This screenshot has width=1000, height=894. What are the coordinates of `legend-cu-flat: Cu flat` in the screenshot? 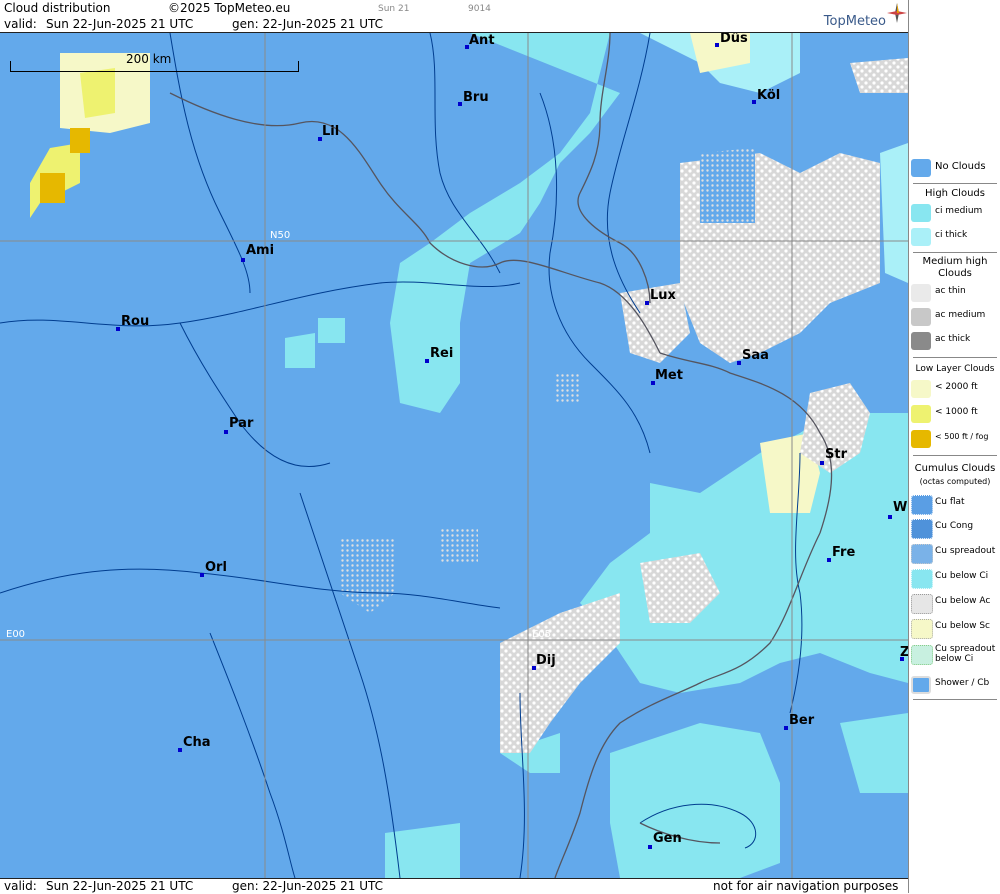 It's located at (954, 504).